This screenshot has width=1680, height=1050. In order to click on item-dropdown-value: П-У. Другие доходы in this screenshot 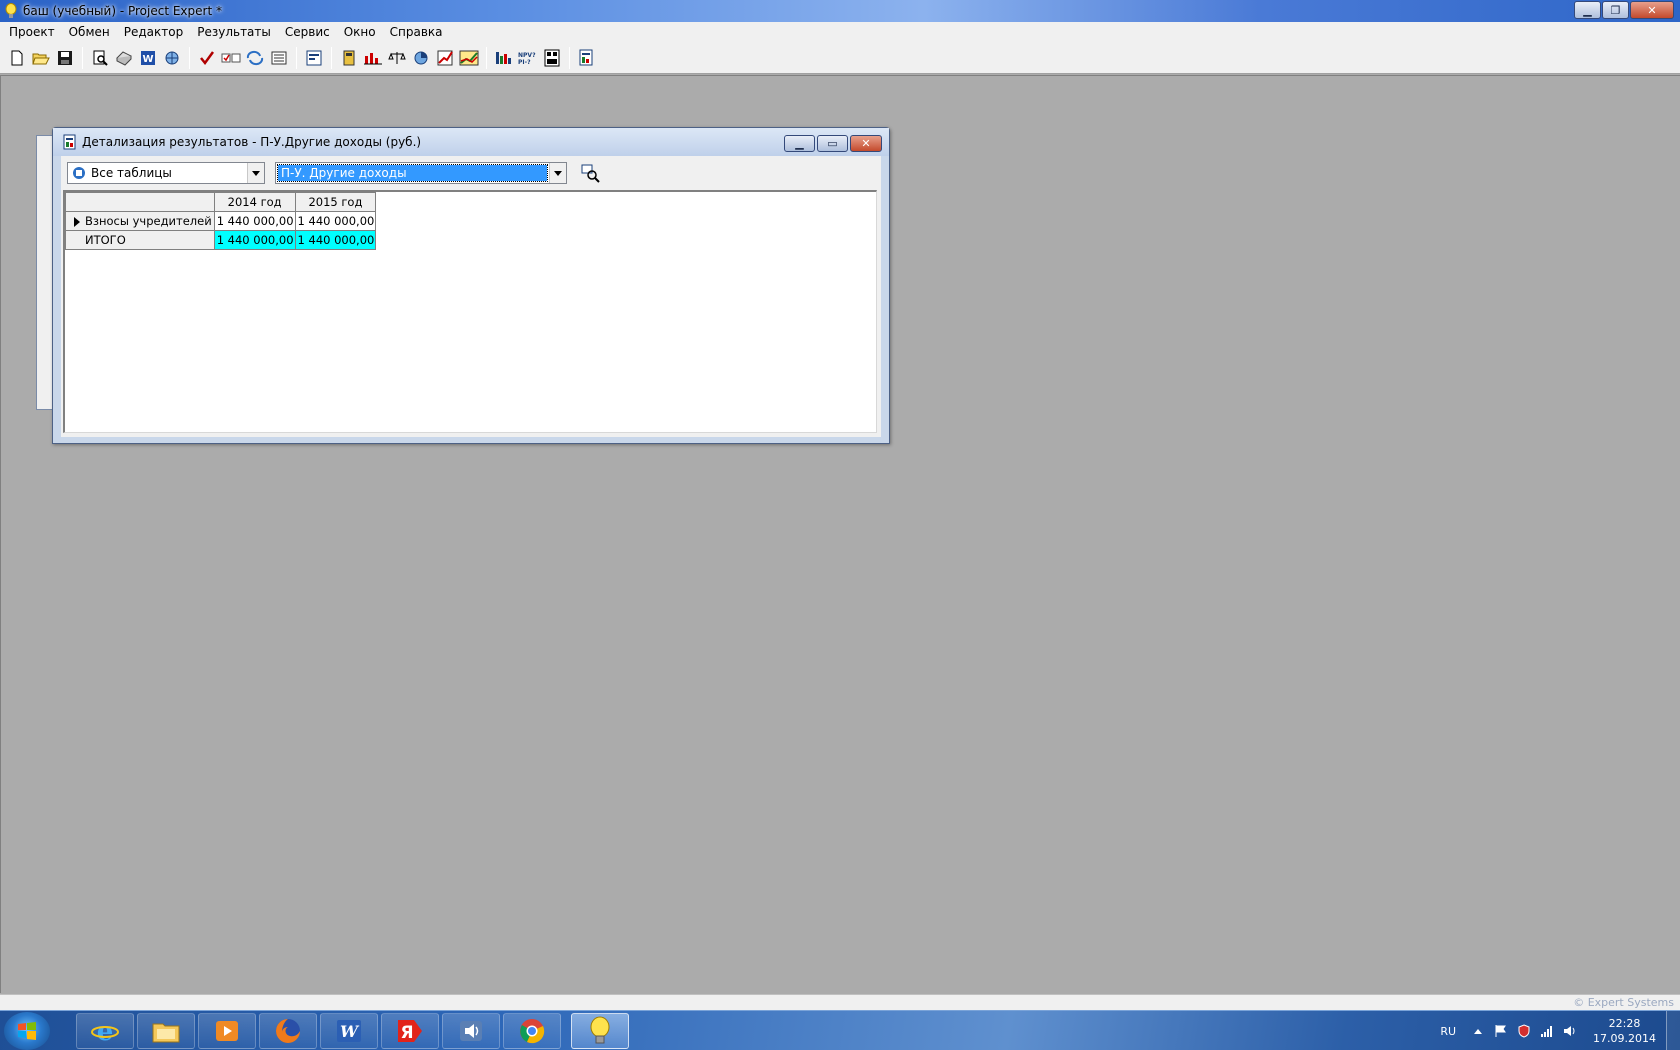, I will do `click(412, 173)`.